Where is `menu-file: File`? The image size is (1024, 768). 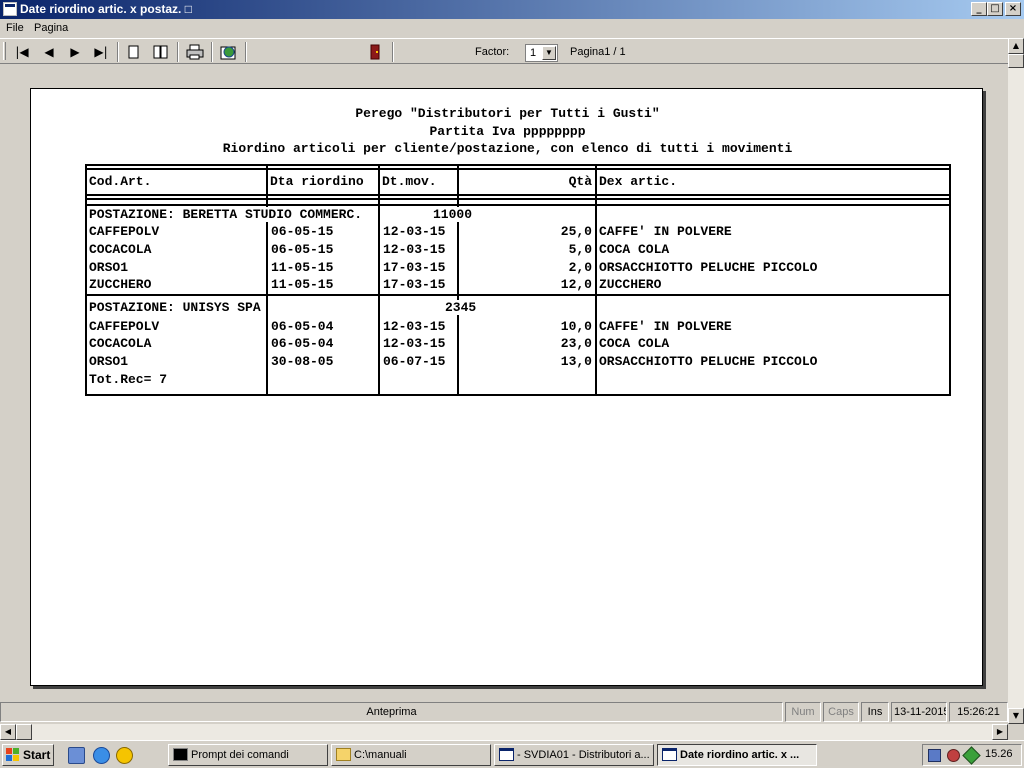
menu-file: File is located at coordinates (15, 28).